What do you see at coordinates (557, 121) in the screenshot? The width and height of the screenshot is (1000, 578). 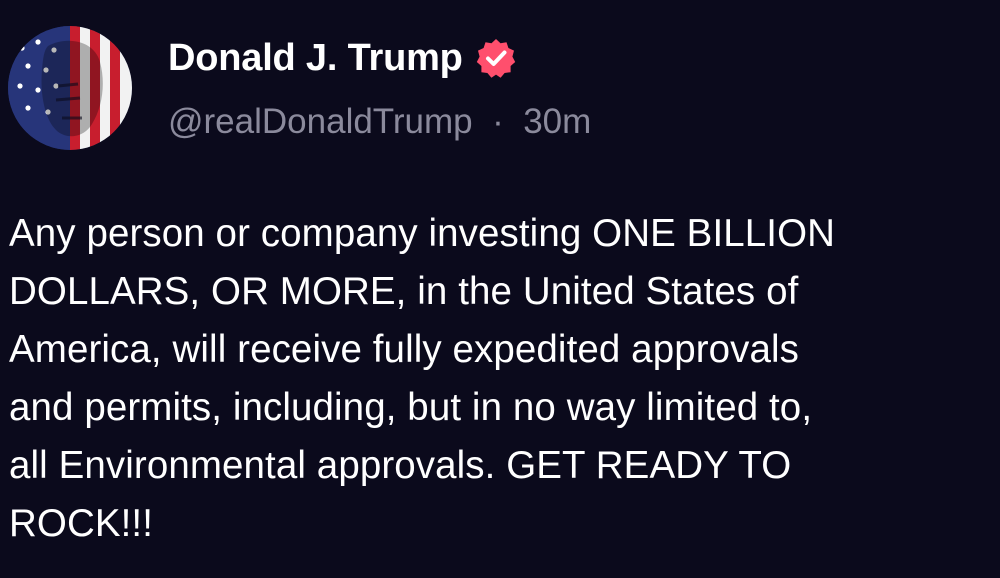 I see `post-timestamp: 30m` at bounding box center [557, 121].